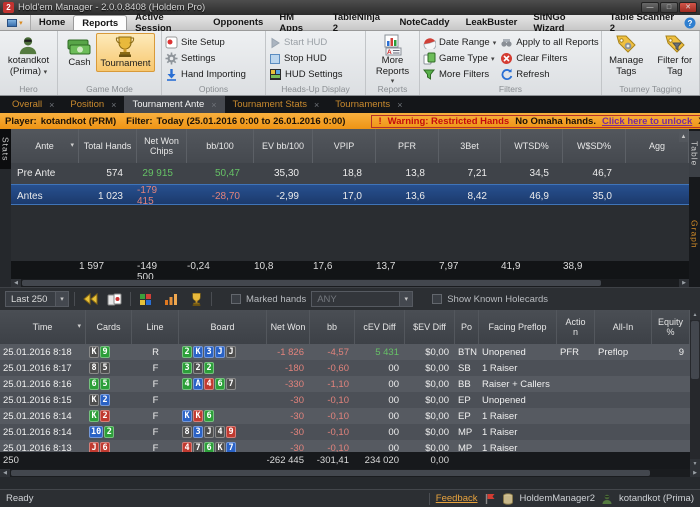 The height and width of the screenshot is (507, 700). Describe the element at coordinates (196, 299) in the screenshot. I see `tourney-view-button` at that location.